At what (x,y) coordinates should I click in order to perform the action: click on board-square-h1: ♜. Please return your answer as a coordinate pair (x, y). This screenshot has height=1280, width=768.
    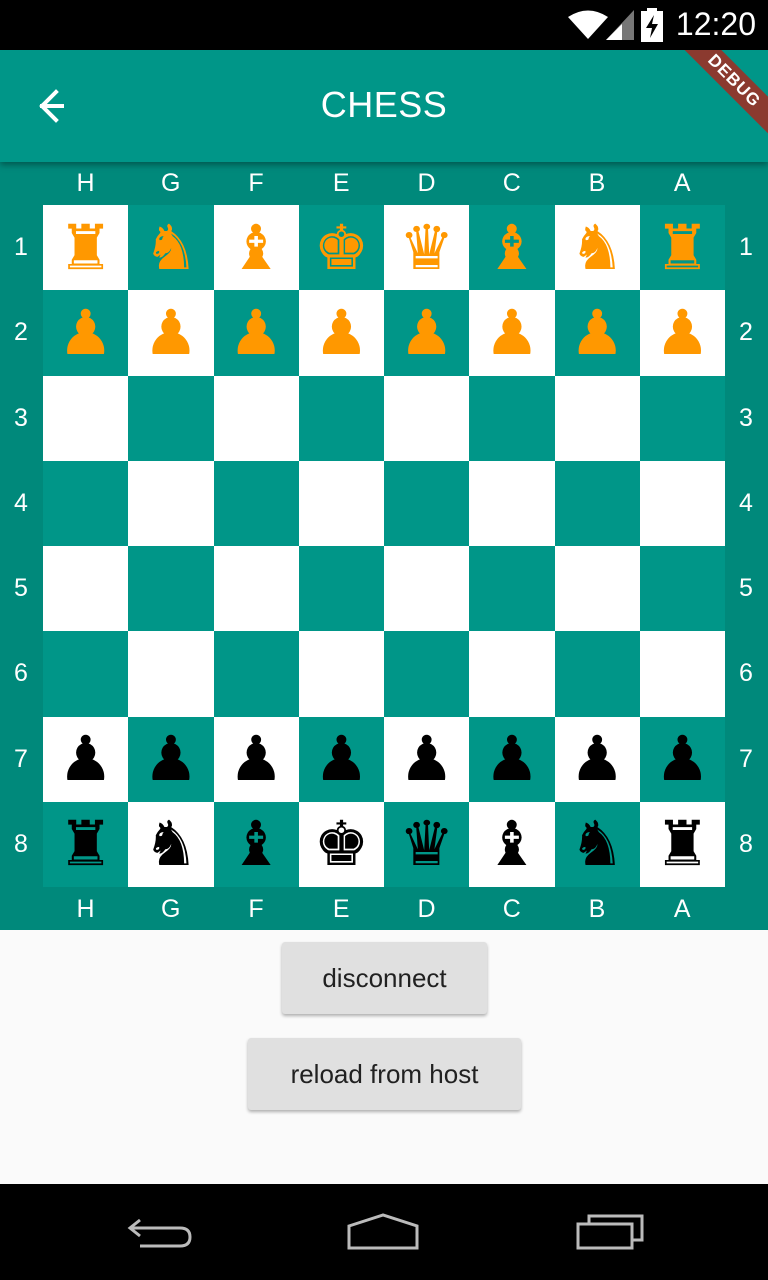
    Looking at the image, I should click on (86, 248).